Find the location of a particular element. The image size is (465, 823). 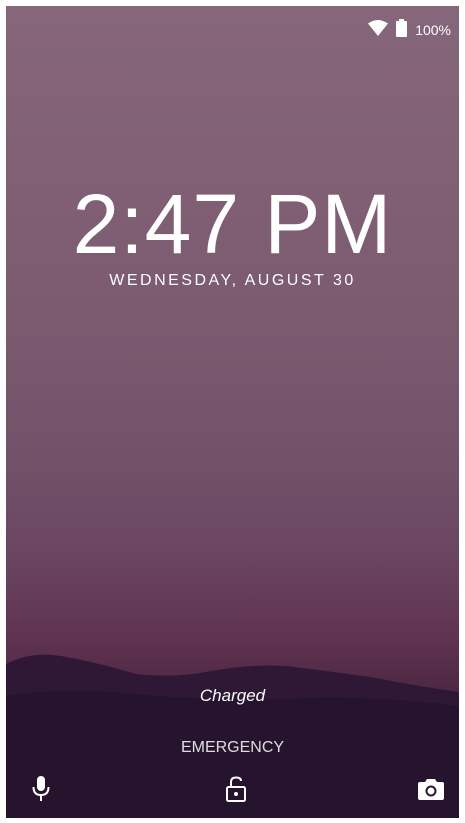

unlock-icon is located at coordinates (236, 789).